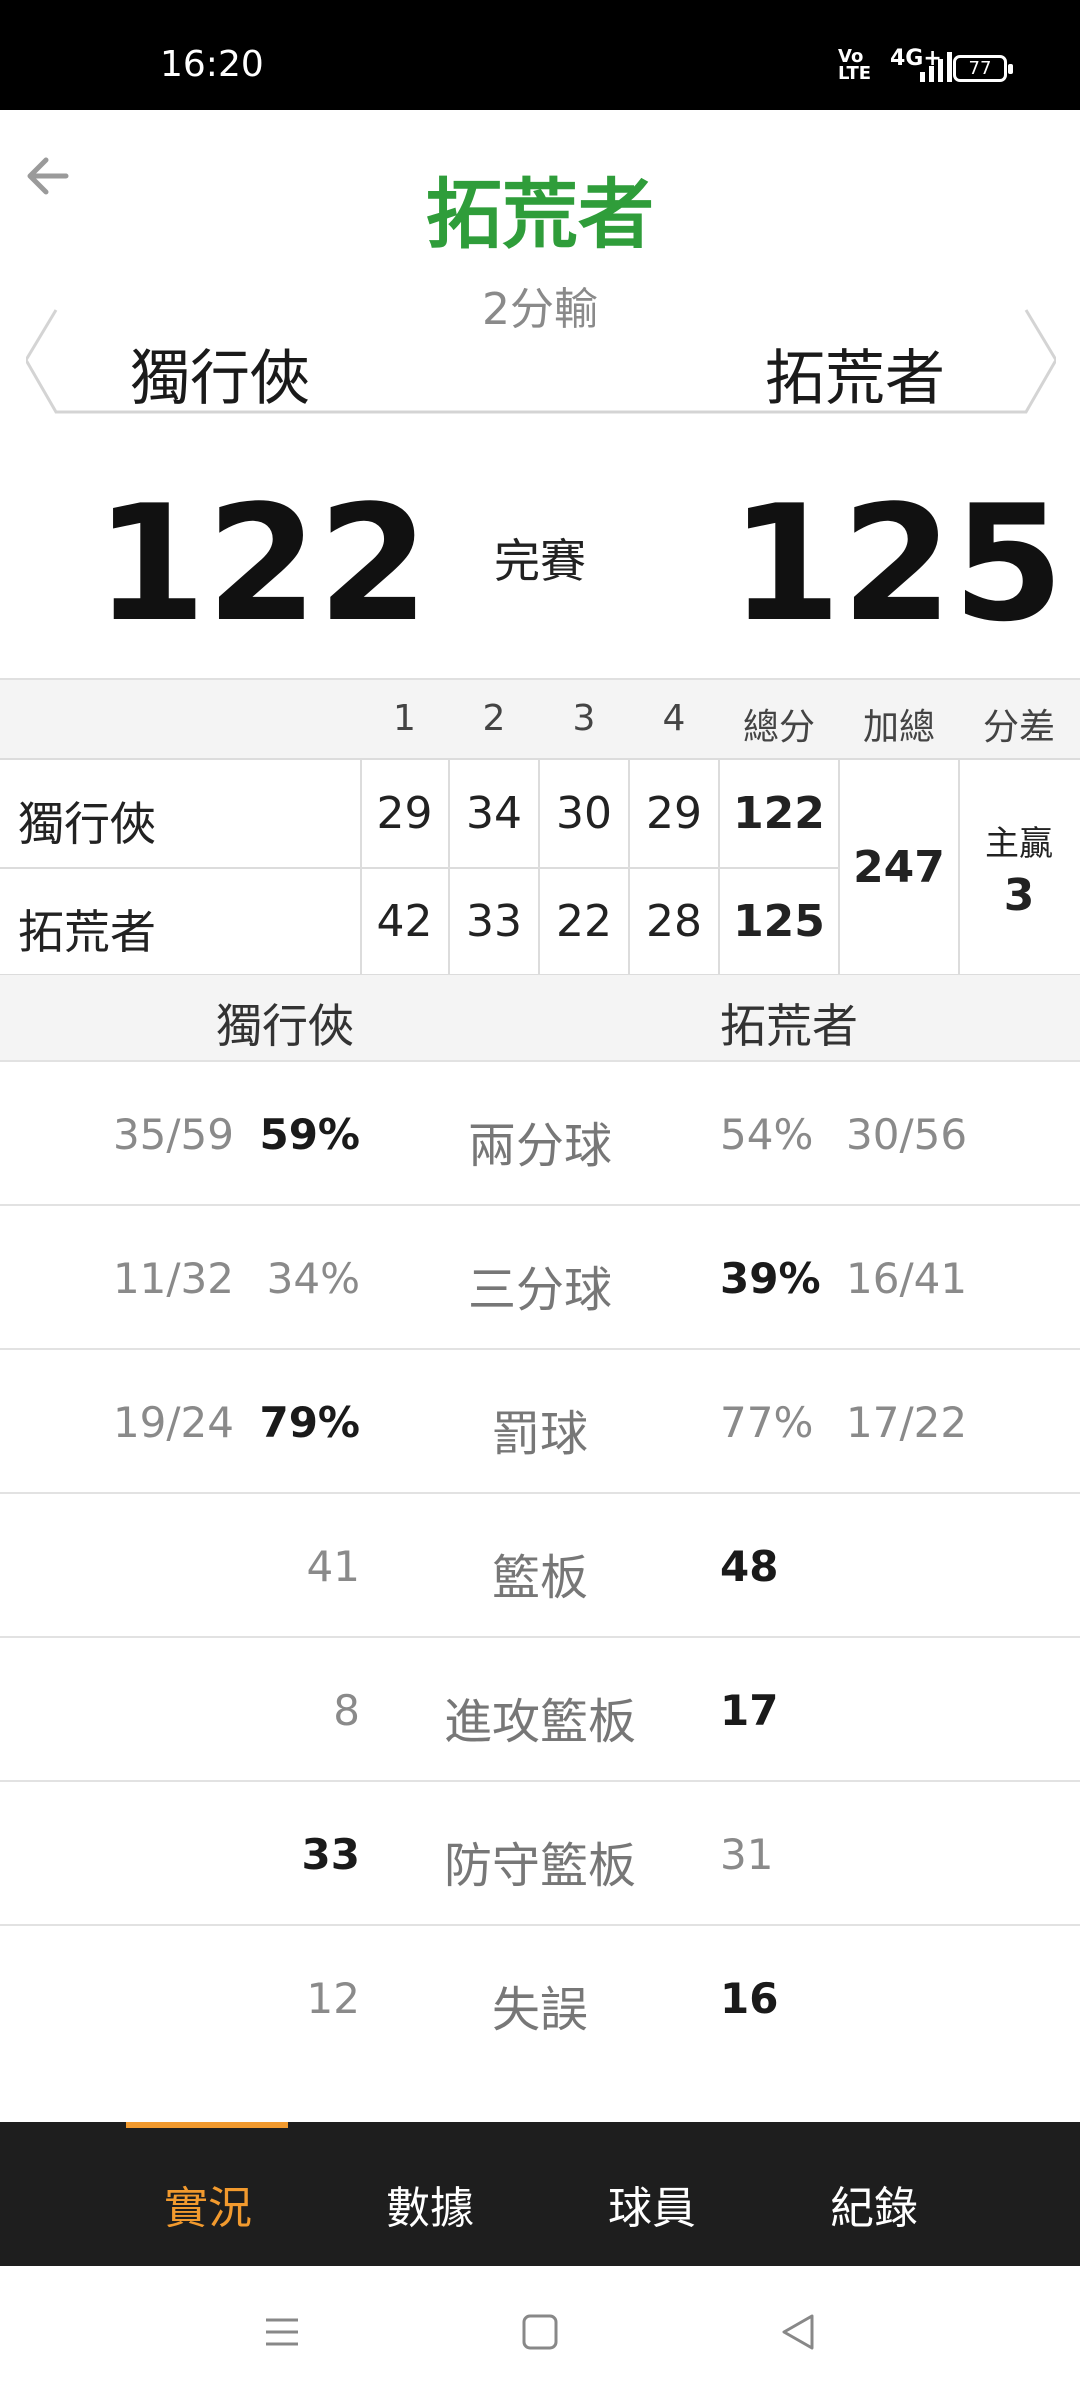 This screenshot has width=1080, height=2400. What do you see at coordinates (584, 921) in the screenshot?
I see `row2-q3: 22` at bounding box center [584, 921].